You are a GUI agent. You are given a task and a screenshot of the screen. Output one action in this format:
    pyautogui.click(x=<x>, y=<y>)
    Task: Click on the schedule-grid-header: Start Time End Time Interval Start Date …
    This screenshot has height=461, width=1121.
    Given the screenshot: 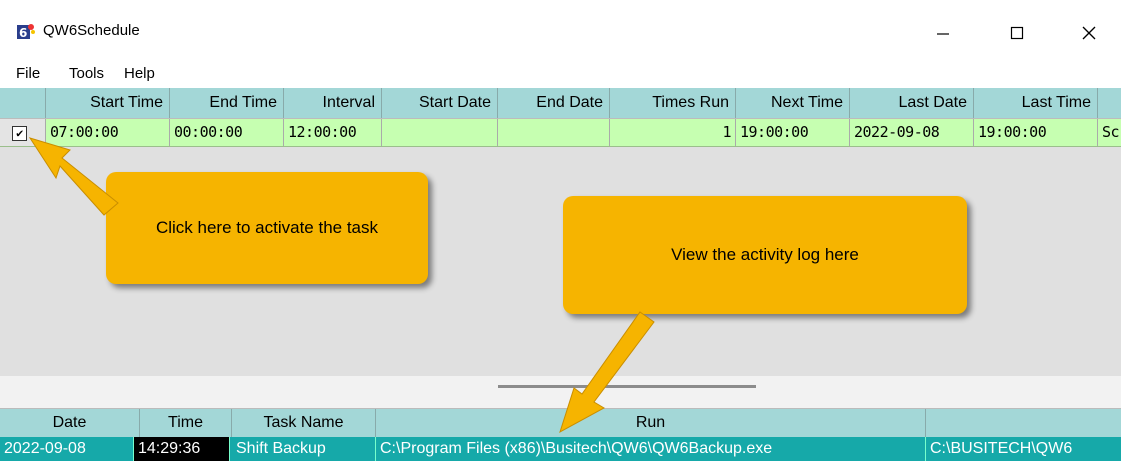 What is the action you would take?
    pyautogui.click(x=560, y=103)
    